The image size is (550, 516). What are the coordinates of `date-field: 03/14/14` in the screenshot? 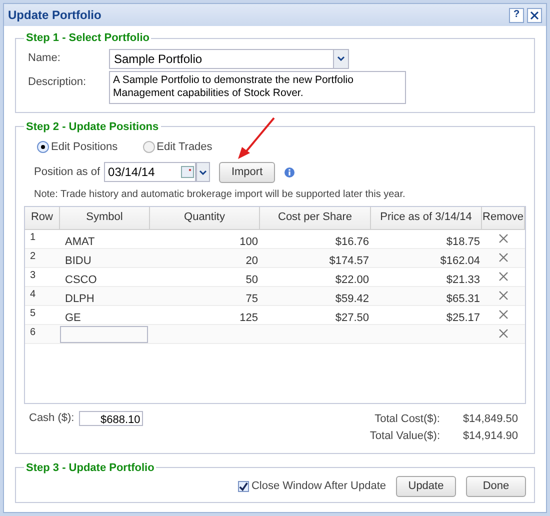 It's located at (150, 172).